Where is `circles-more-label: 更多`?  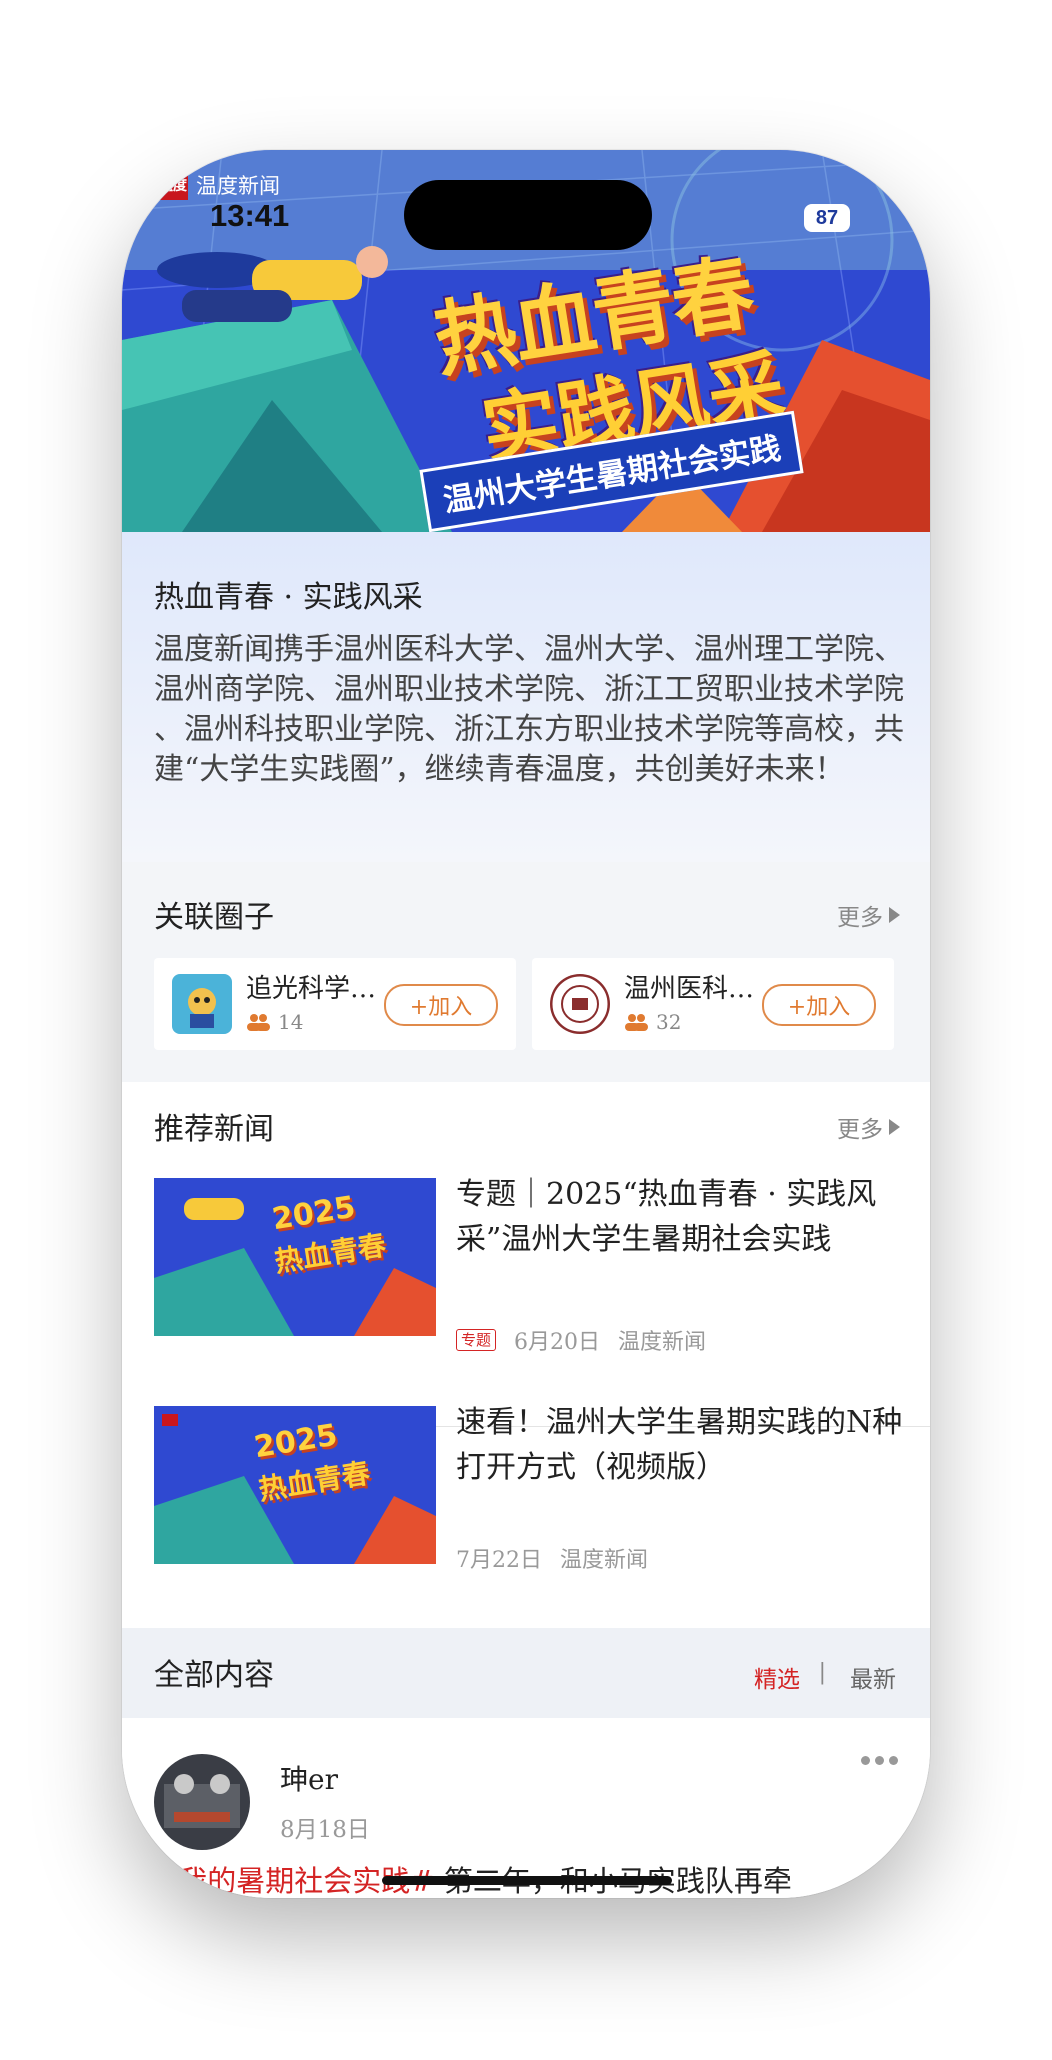
circles-more-label: 更多 is located at coordinates (860, 918).